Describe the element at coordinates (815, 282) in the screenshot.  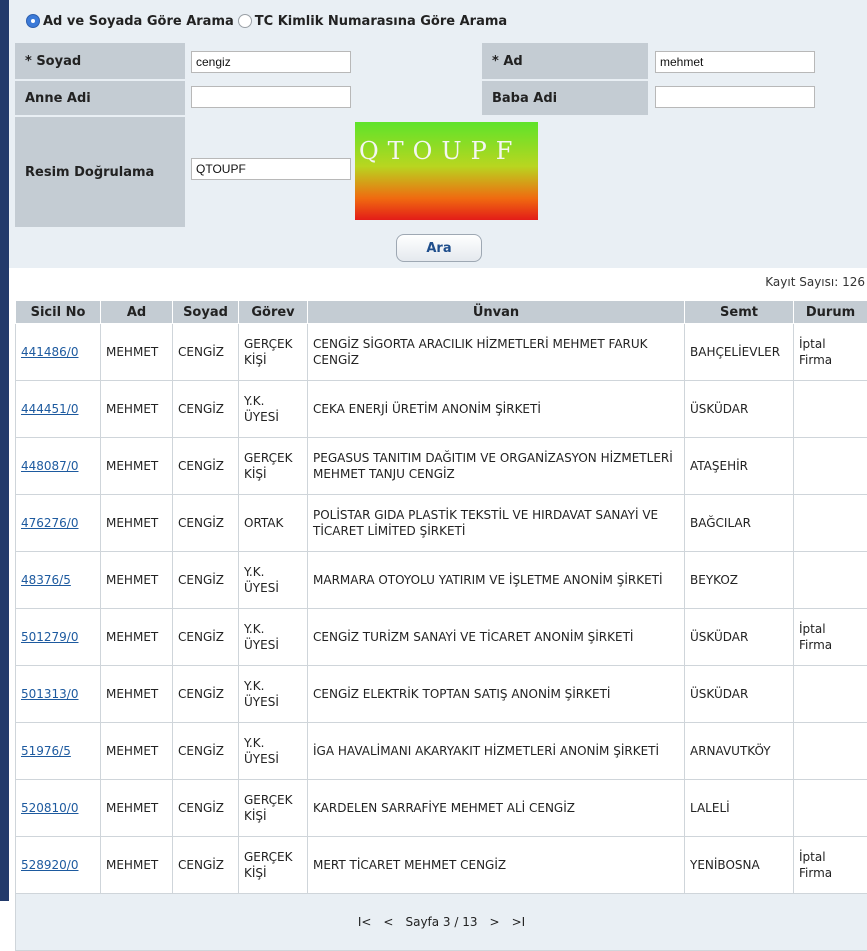
I see `record-count: Kayıt Sayısı: 126` at that location.